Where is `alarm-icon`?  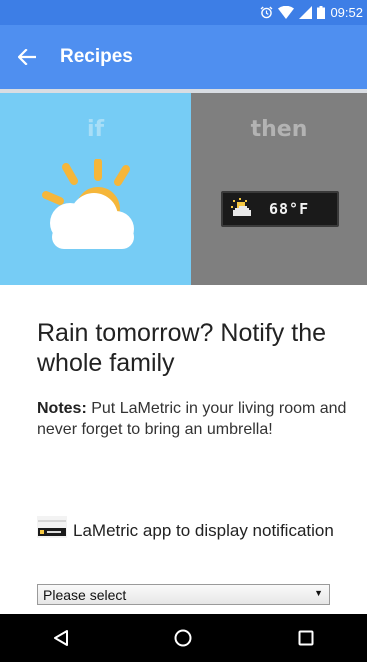 alarm-icon is located at coordinates (266, 12).